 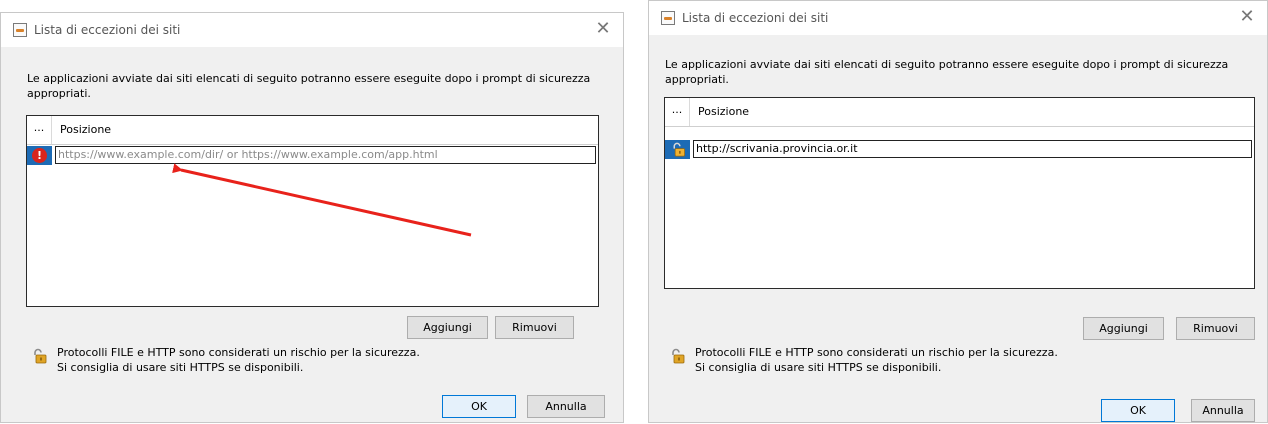 I want to click on add-button: Aggiungi, so click(x=1123, y=328).